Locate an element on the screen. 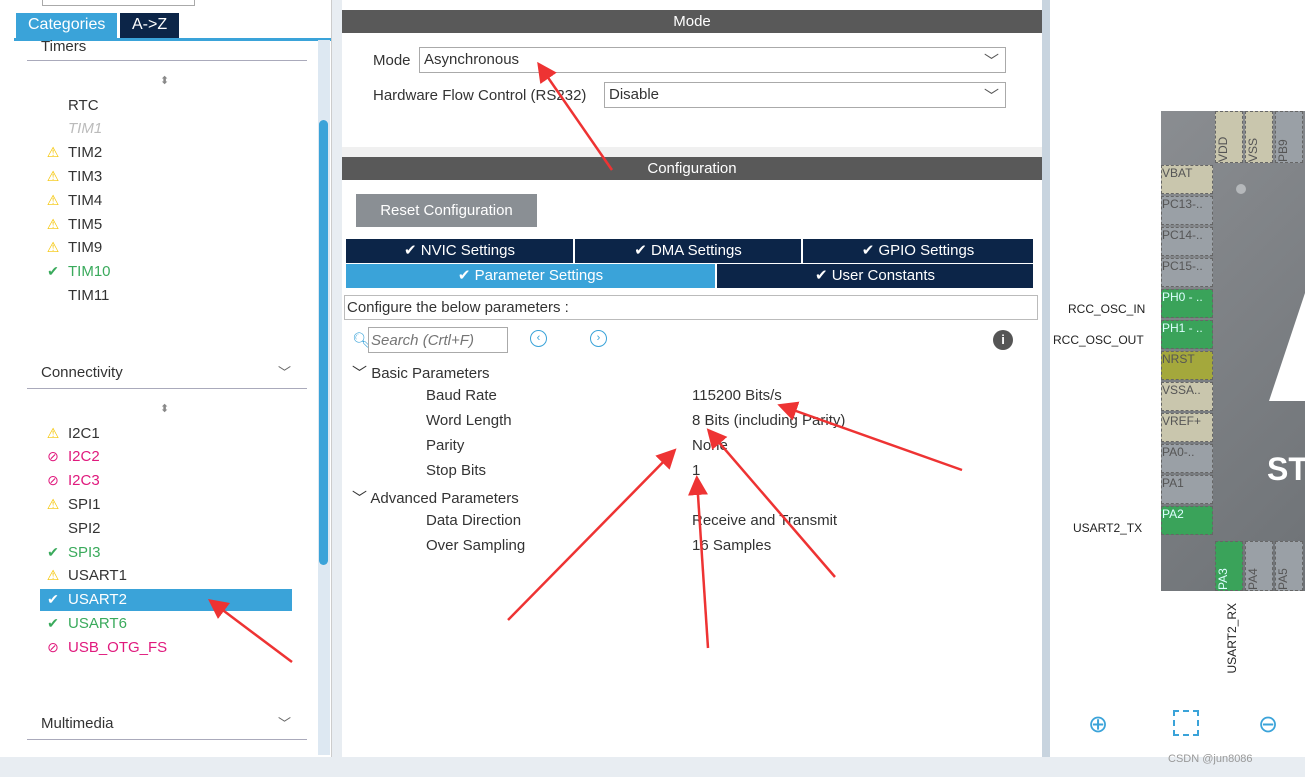 The height and width of the screenshot is (777, 1305). pin-nrst: NRST is located at coordinates (1187, 365).